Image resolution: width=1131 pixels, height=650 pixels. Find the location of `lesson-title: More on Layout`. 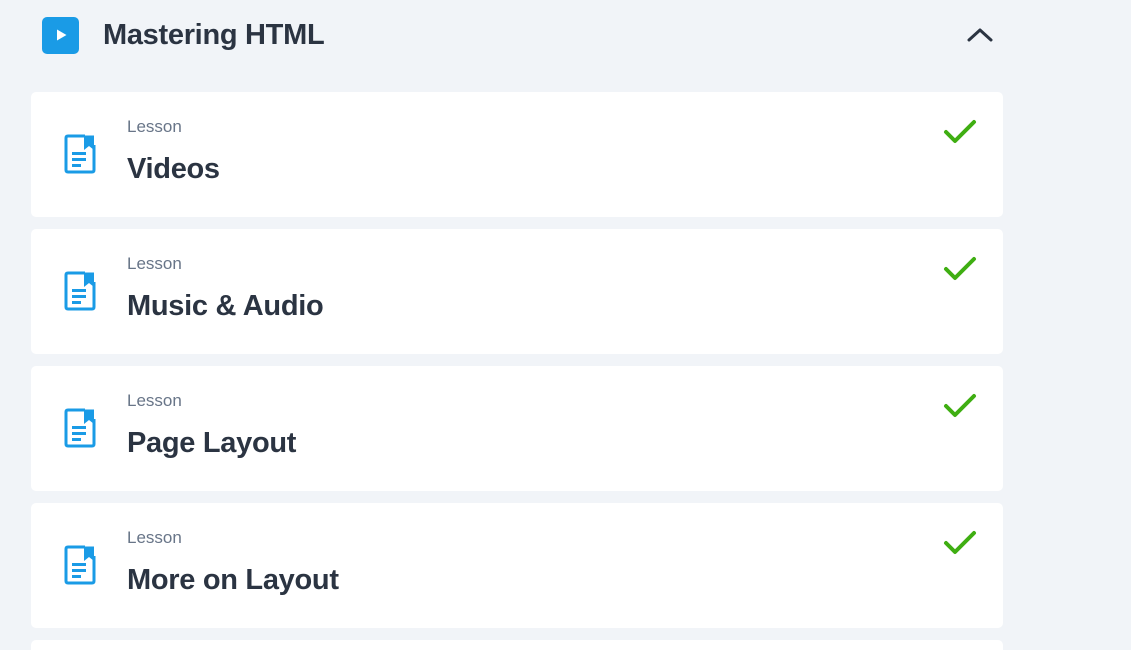

lesson-title: More on Layout is located at coordinates (233, 580).